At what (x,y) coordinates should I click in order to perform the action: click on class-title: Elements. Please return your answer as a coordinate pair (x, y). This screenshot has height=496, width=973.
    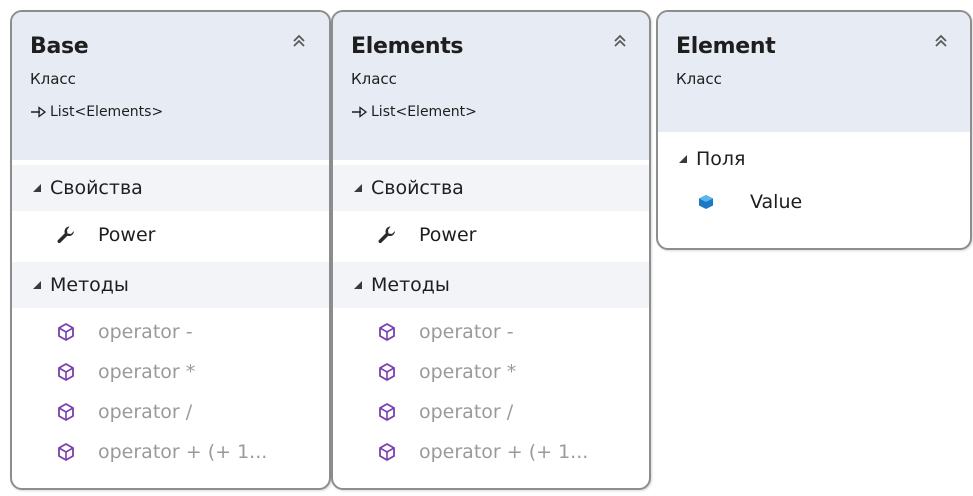
    Looking at the image, I should click on (407, 46).